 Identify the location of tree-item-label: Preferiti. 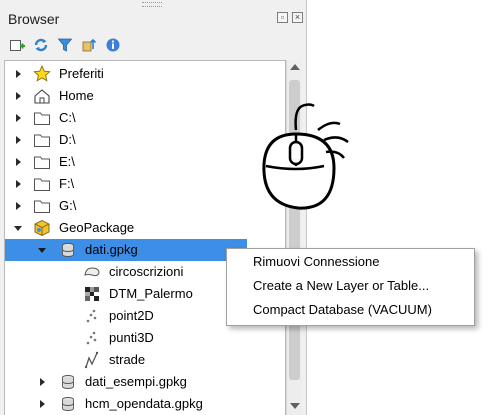
(81, 73).